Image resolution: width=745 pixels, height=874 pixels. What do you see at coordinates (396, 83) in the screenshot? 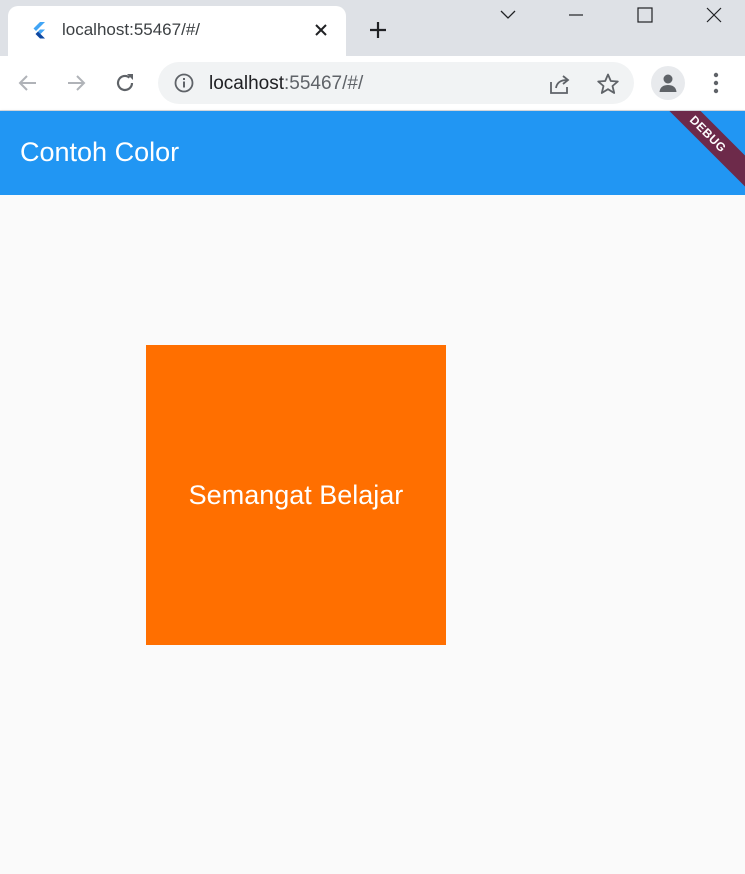
I see `address-bar: localhost:55467/#/` at bounding box center [396, 83].